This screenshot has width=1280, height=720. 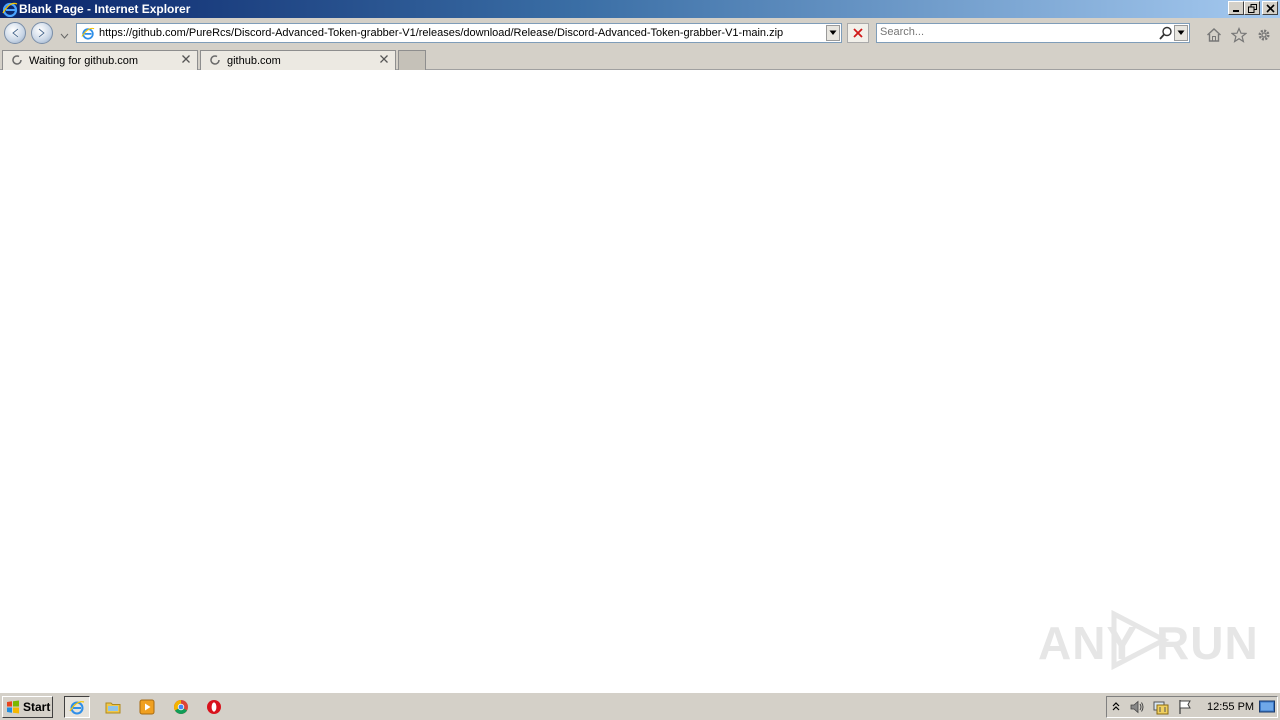 What do you see at coordinates (298, 60) in the screenshot?
I see `tab-github: github.com` at bounding box center [298, 60].